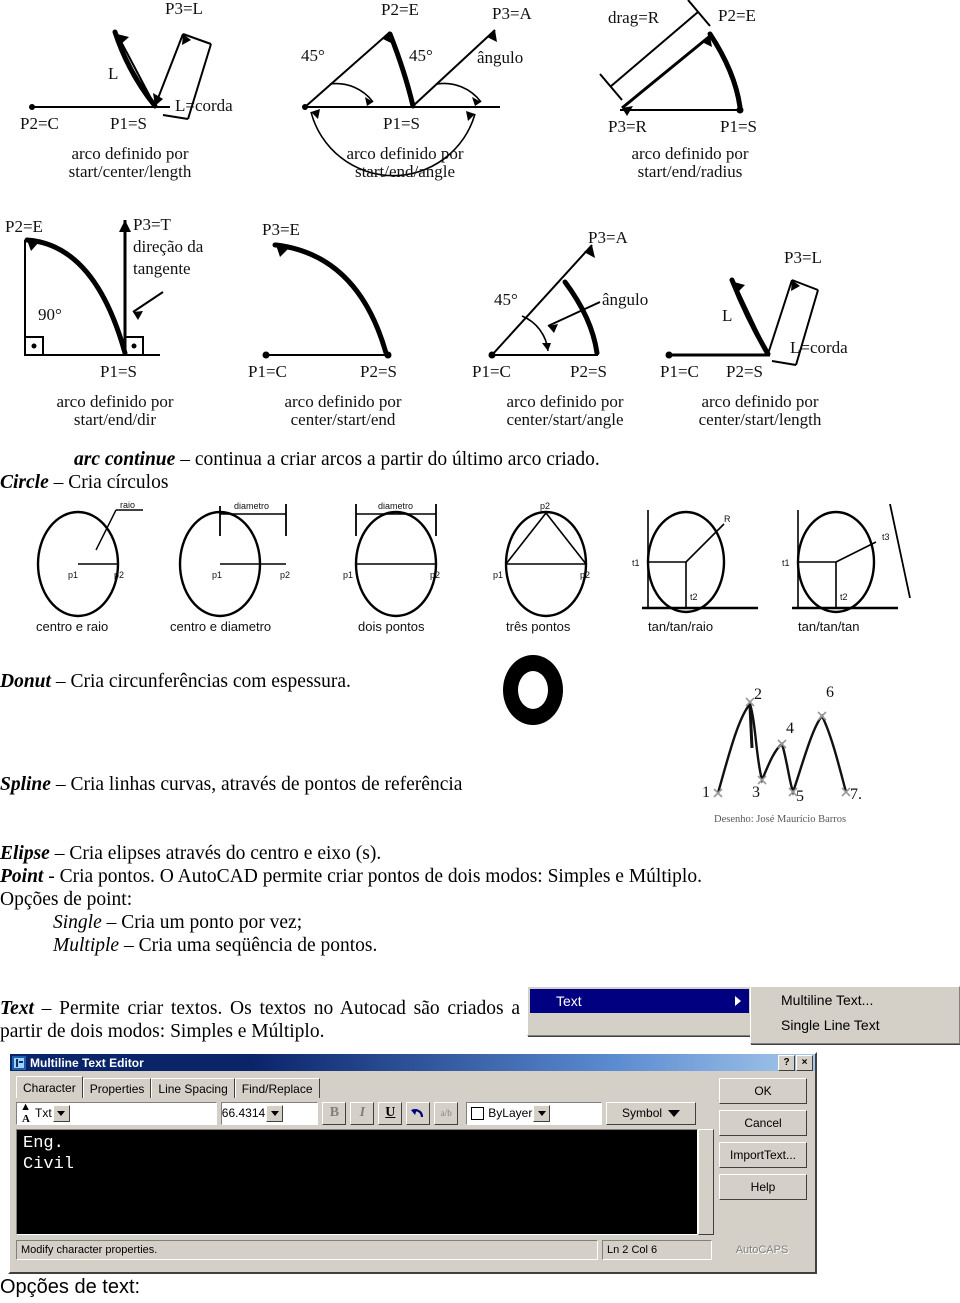 This screenshot has height=1303, width=960. What do you see at coordinates (130, 171) in the screenshot?
I see `arc1-caption-line2: start/center/length` at bounding box center [130, 171].